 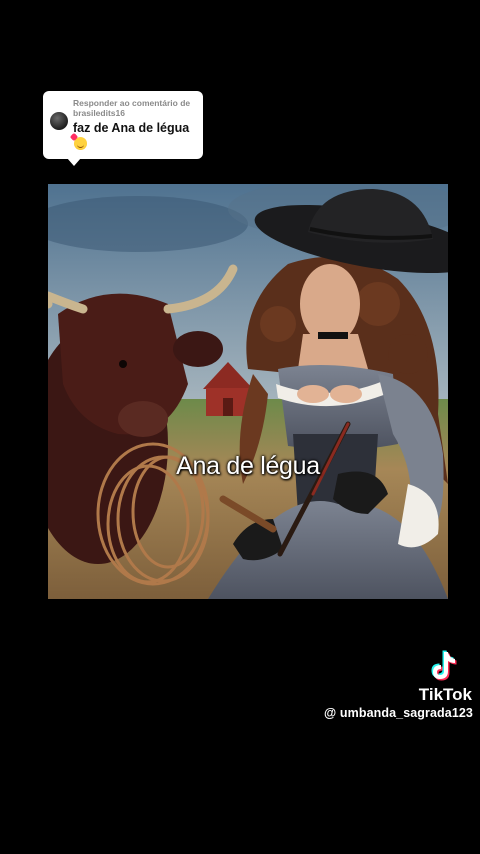 What do you see at coordinates (131, 128) in the screenshot?
I see `reply-comment-text: faz de Ana de légua` at bounding box center [131, 128].